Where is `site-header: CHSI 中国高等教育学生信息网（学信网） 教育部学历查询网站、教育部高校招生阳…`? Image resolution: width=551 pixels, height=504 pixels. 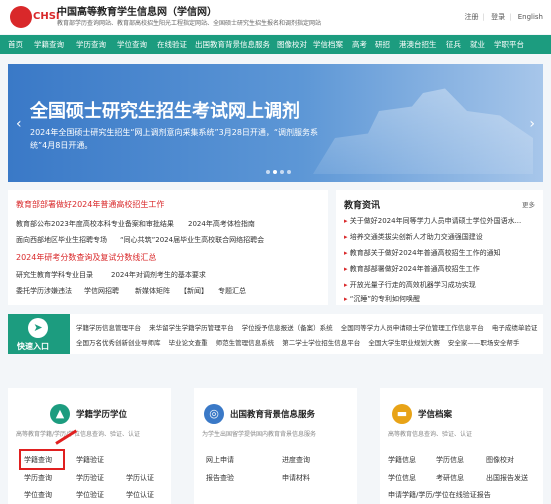 site-header: CHSI 中国高等教育学生信息网（学信网） 教育部学历查询网站、教育部高校招生阳… is located at coordinates (275, 17).